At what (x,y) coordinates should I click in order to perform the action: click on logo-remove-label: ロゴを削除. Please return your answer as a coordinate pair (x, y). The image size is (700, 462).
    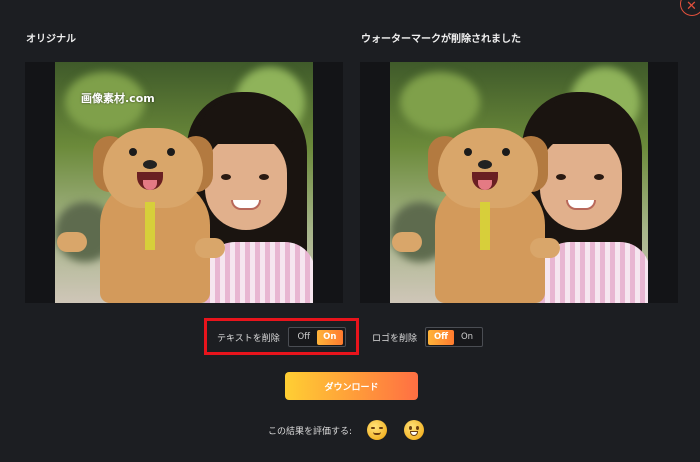
    Looking at the image, I should click on (395, 338).